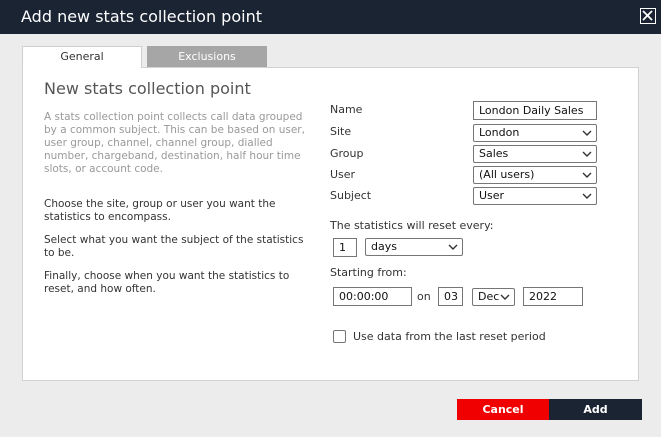  Describe the element at coordinates (207, 56) in the screenshot. I see `tab-exclusions: Exclusions` at that location.